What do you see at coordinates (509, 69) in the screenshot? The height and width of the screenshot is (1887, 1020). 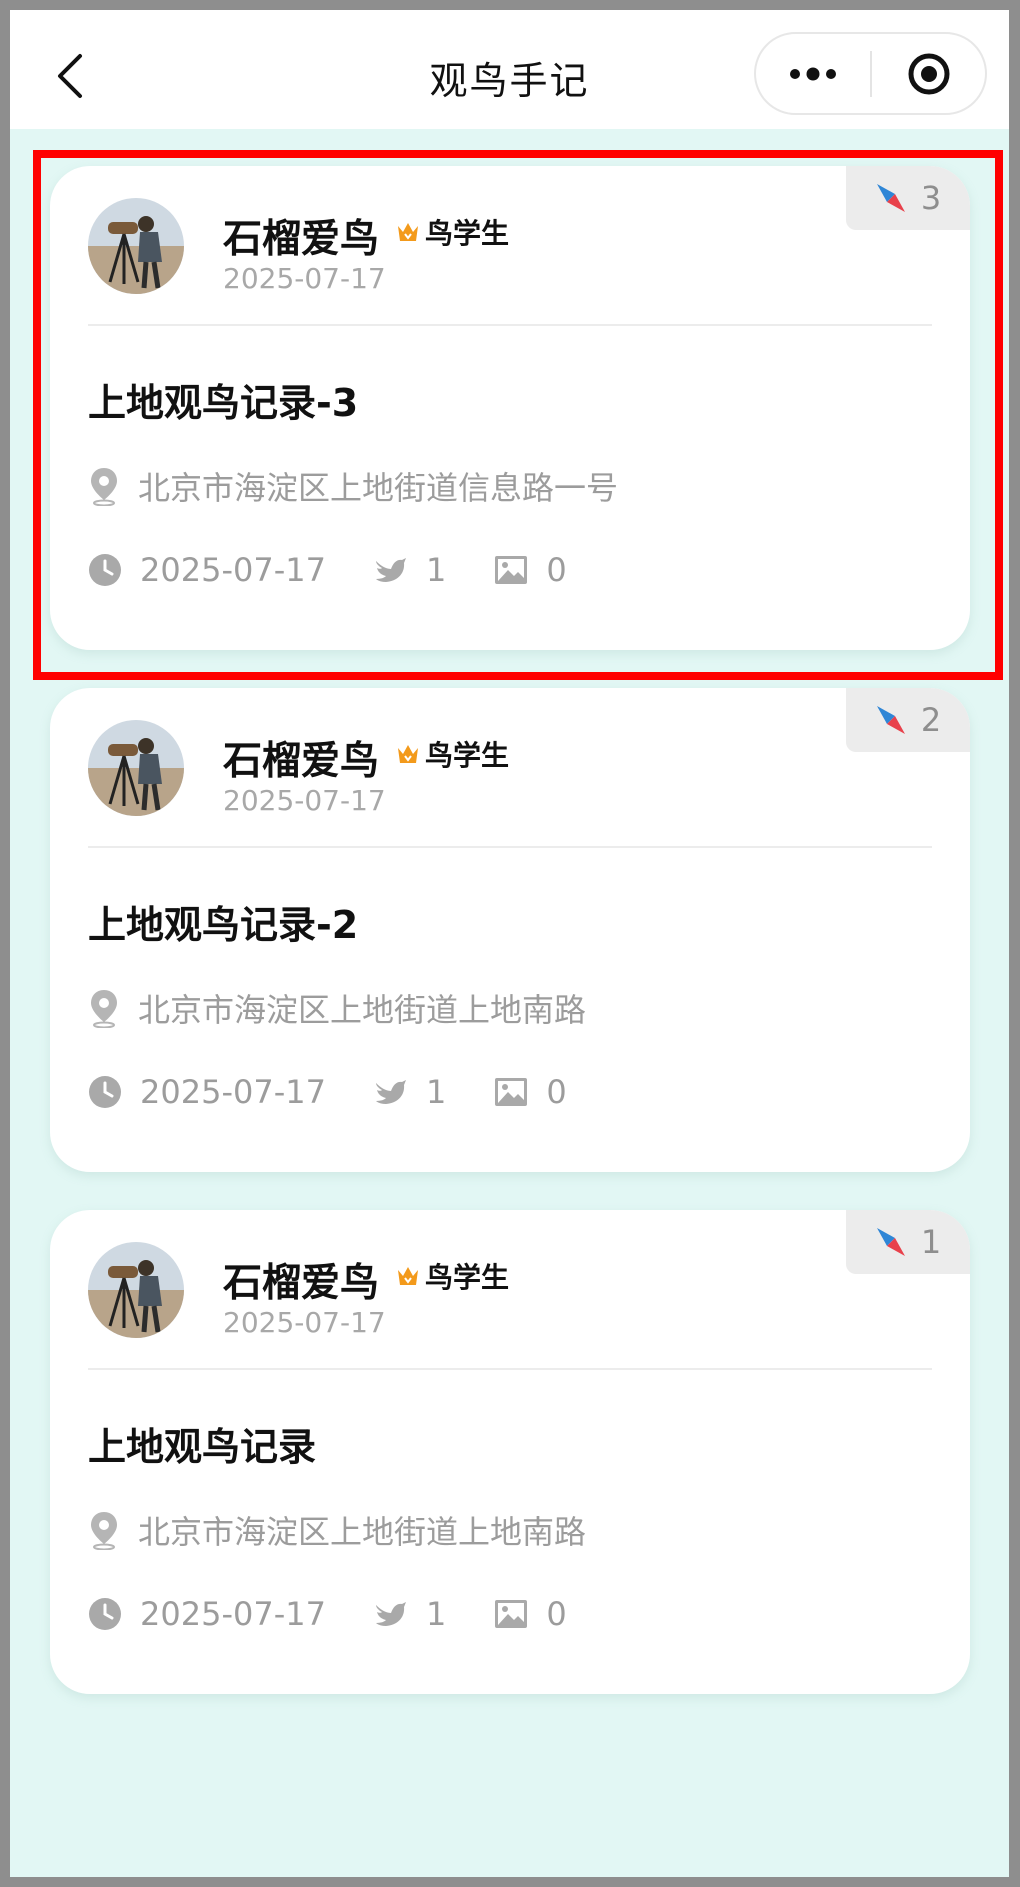 I see `navigation-bar: 观鸟手记` at bounding box center [509, 69].